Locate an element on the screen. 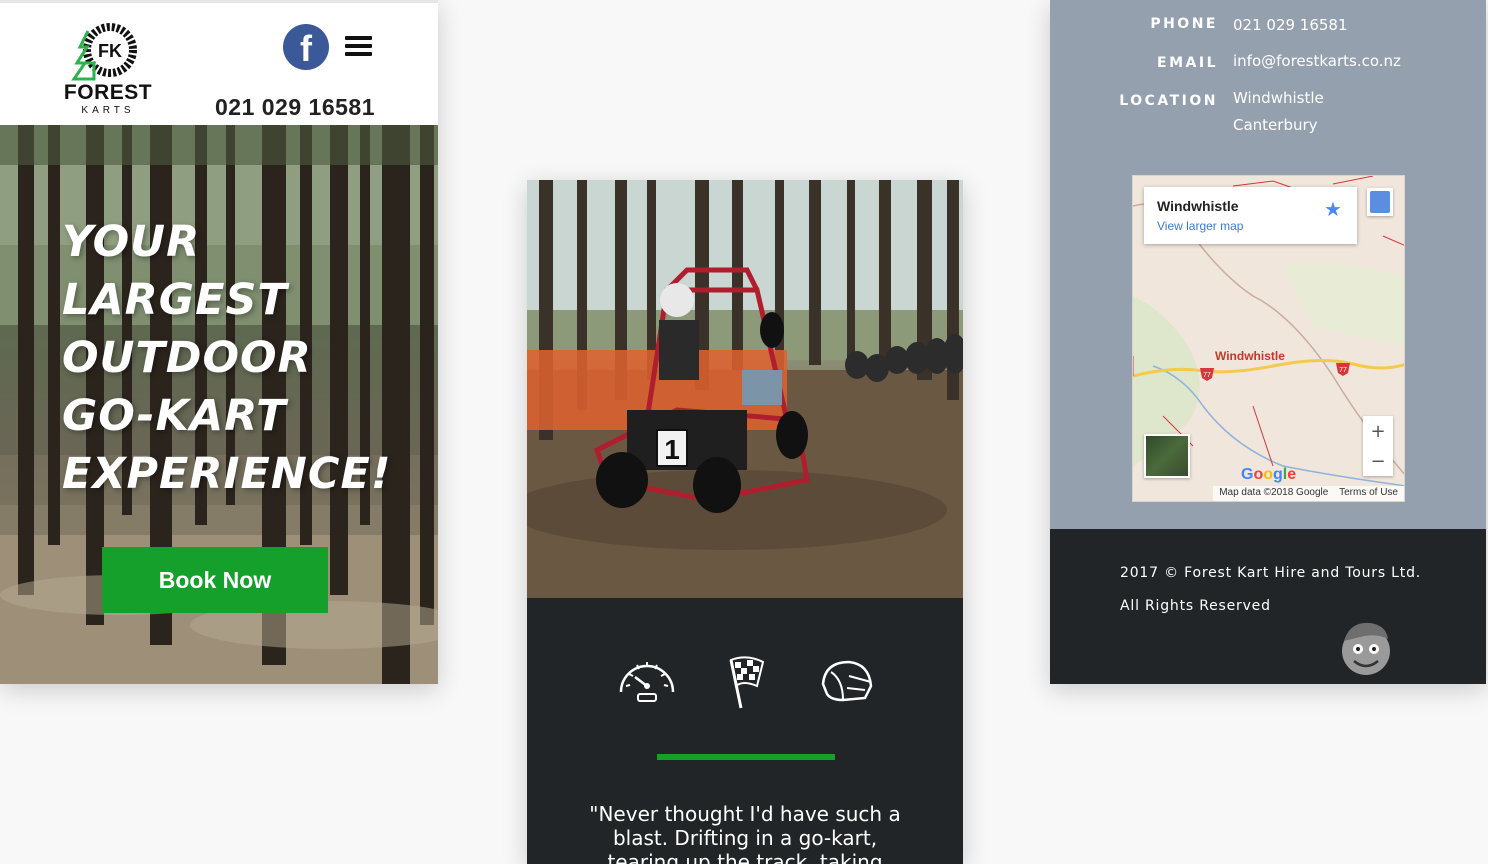  hamburger-menu-icon is located at coordinates (358, 46).